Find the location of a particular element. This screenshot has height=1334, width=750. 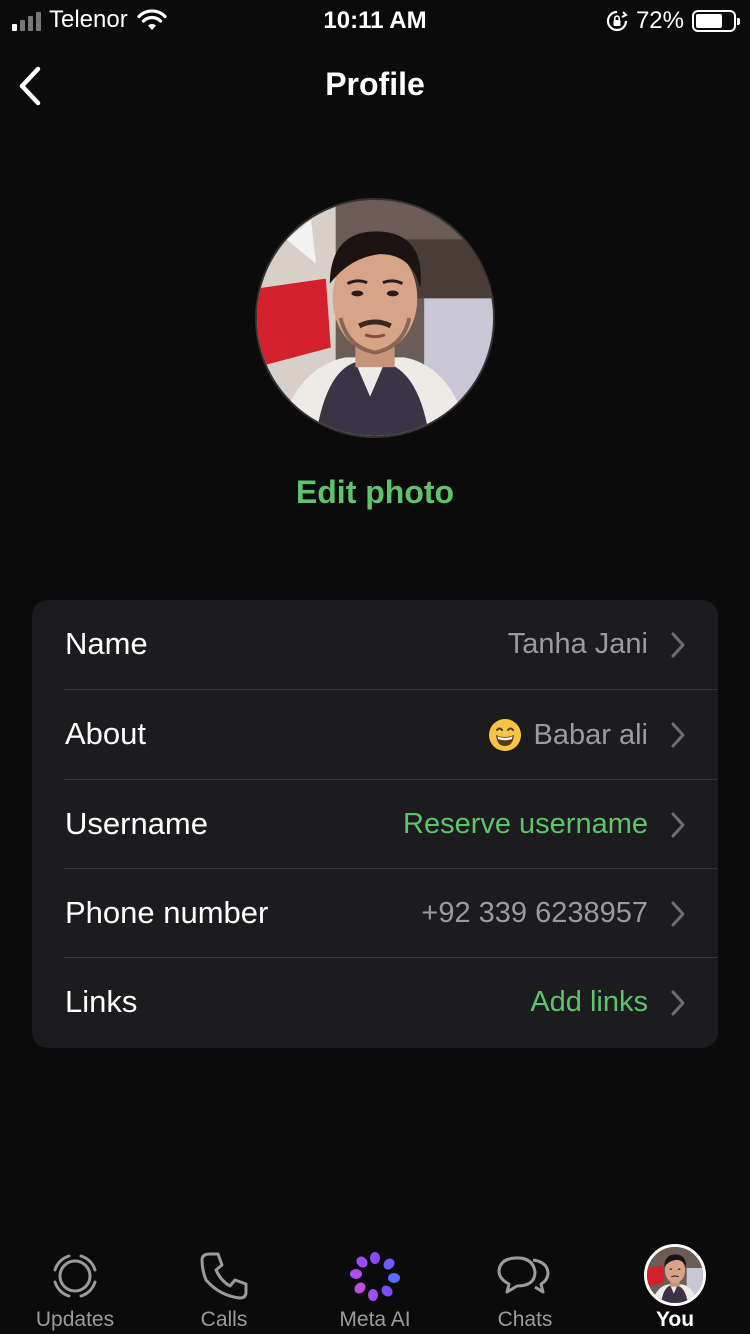

tab-bar: Updates Calls Meta AI Chats You is located at coordinates (375, 1287).